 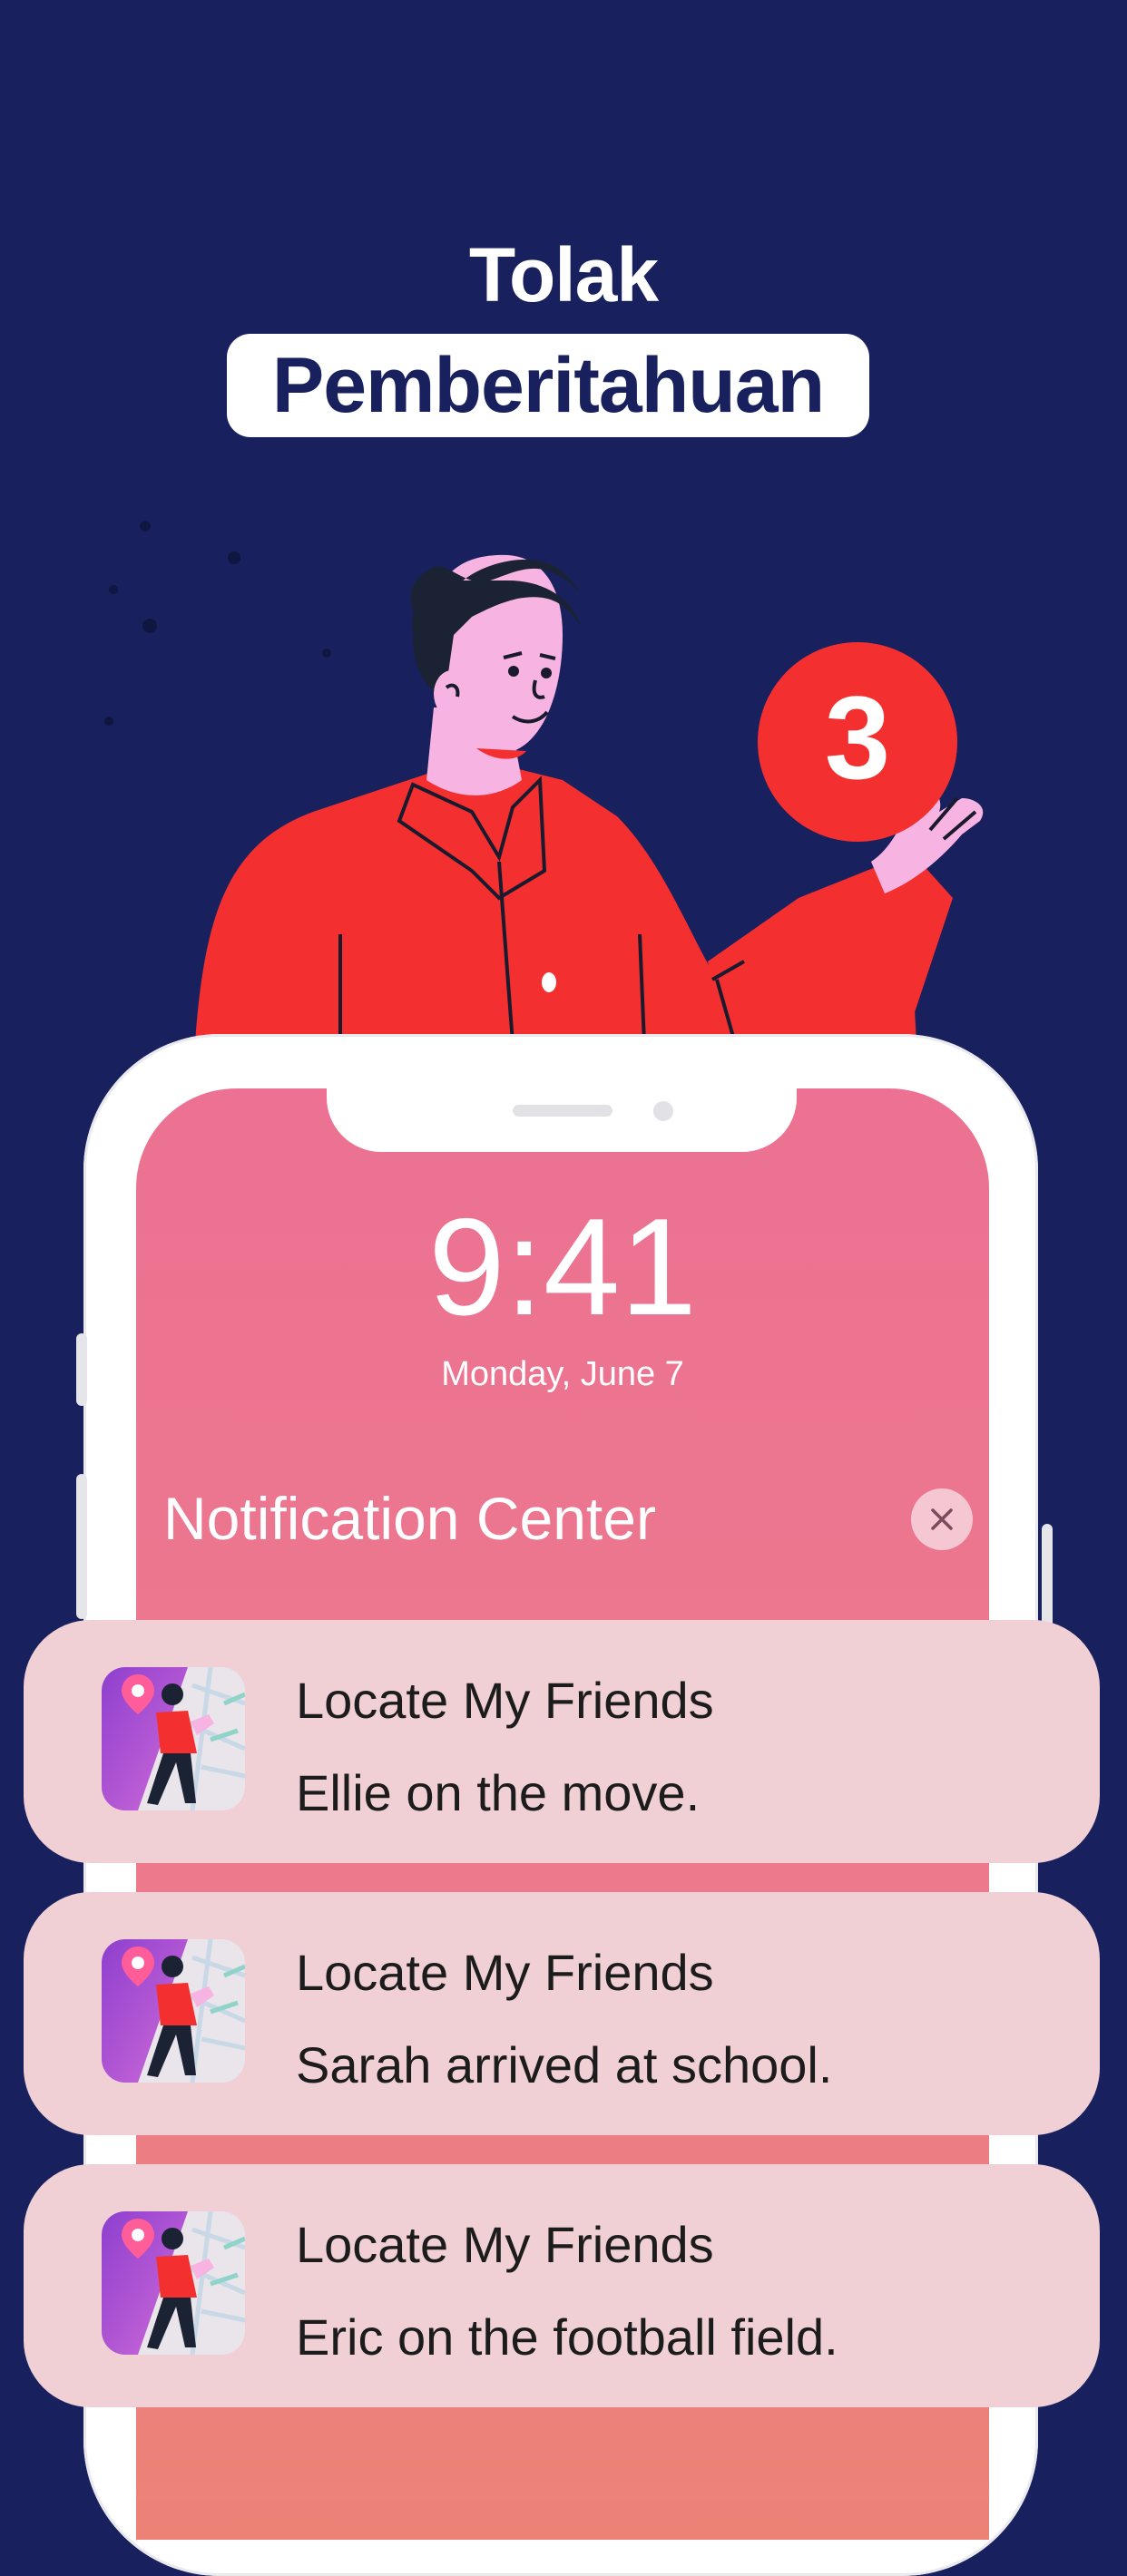 I want to click on phone-camera, so click(x=663, y=1111).